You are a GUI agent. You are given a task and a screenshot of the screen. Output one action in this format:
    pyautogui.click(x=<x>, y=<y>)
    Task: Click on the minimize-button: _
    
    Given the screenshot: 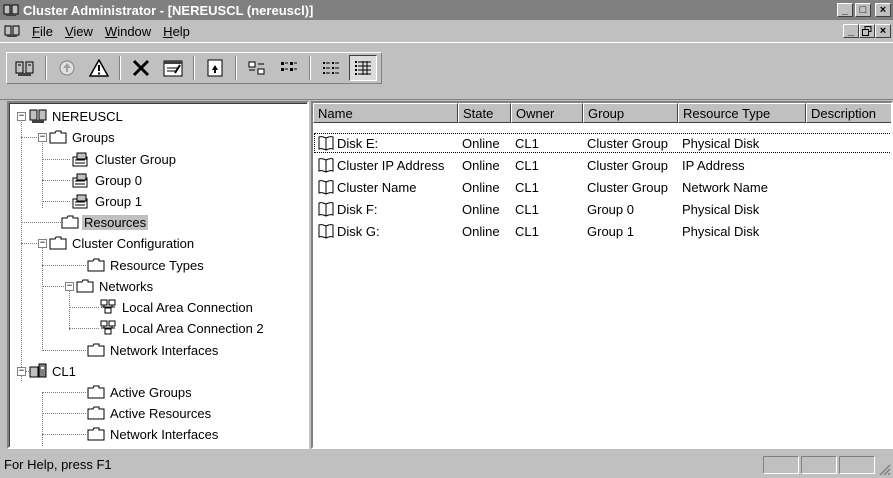 What is the action you would take?
    pyautogui.click(x=845, y=10)
    